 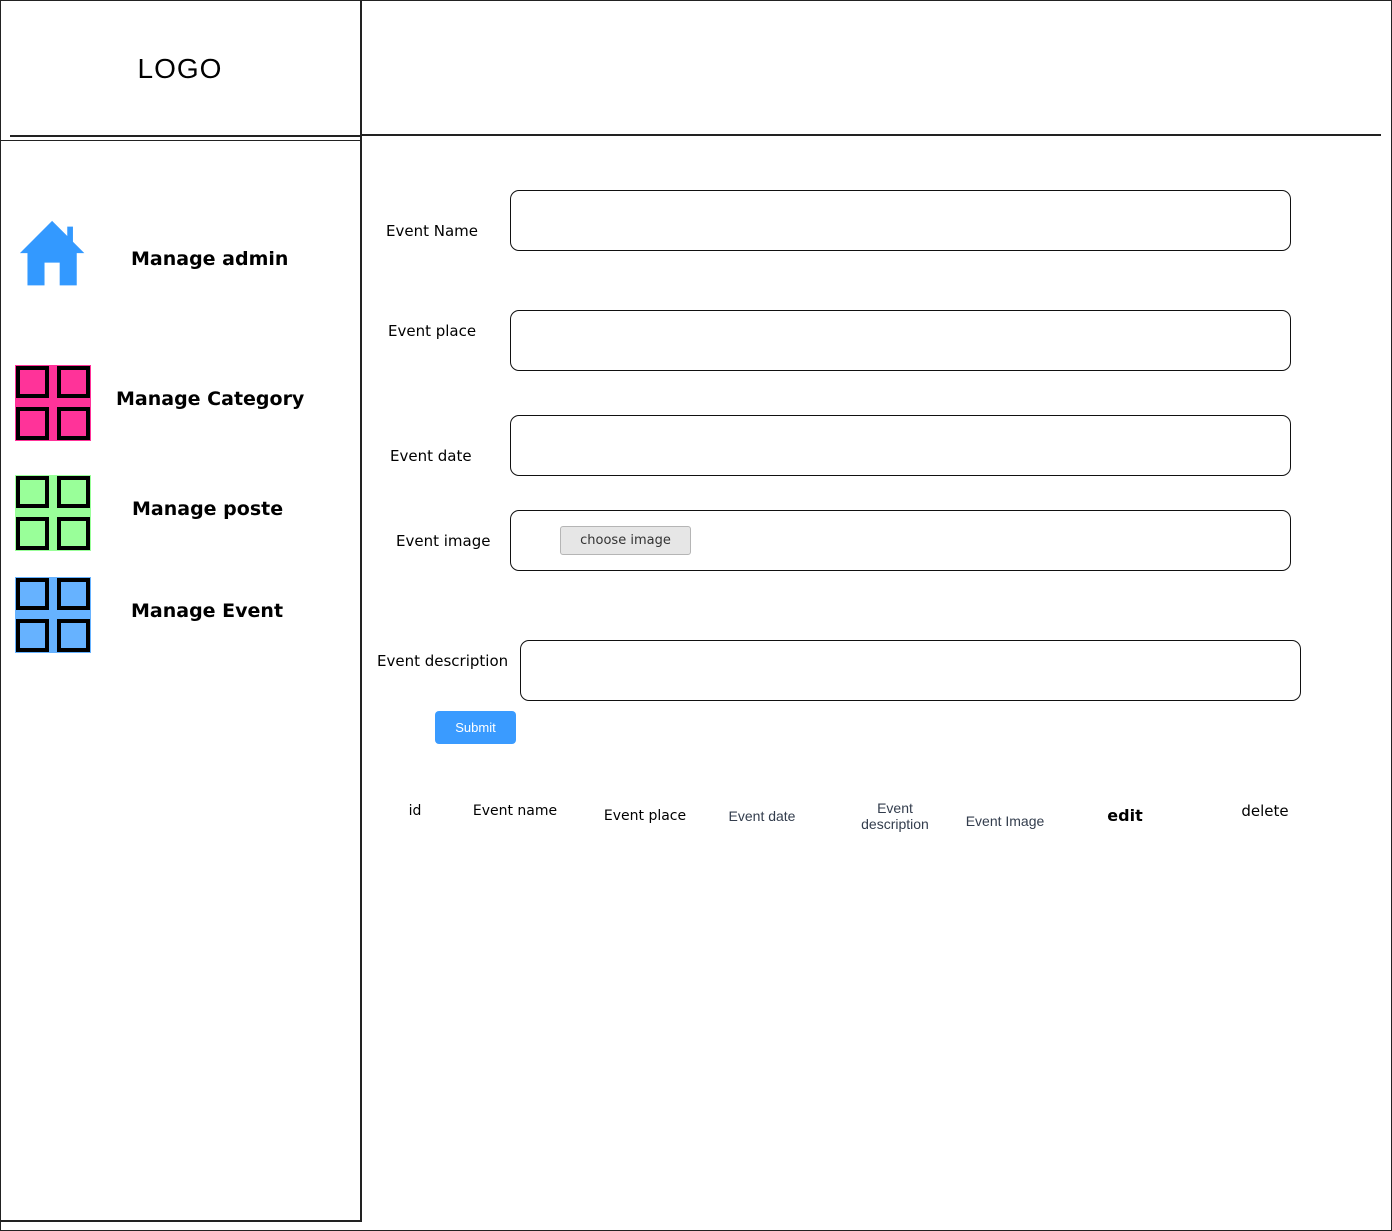 I want to click on column-header-event-place: Event place, so click(x=645, y=816).